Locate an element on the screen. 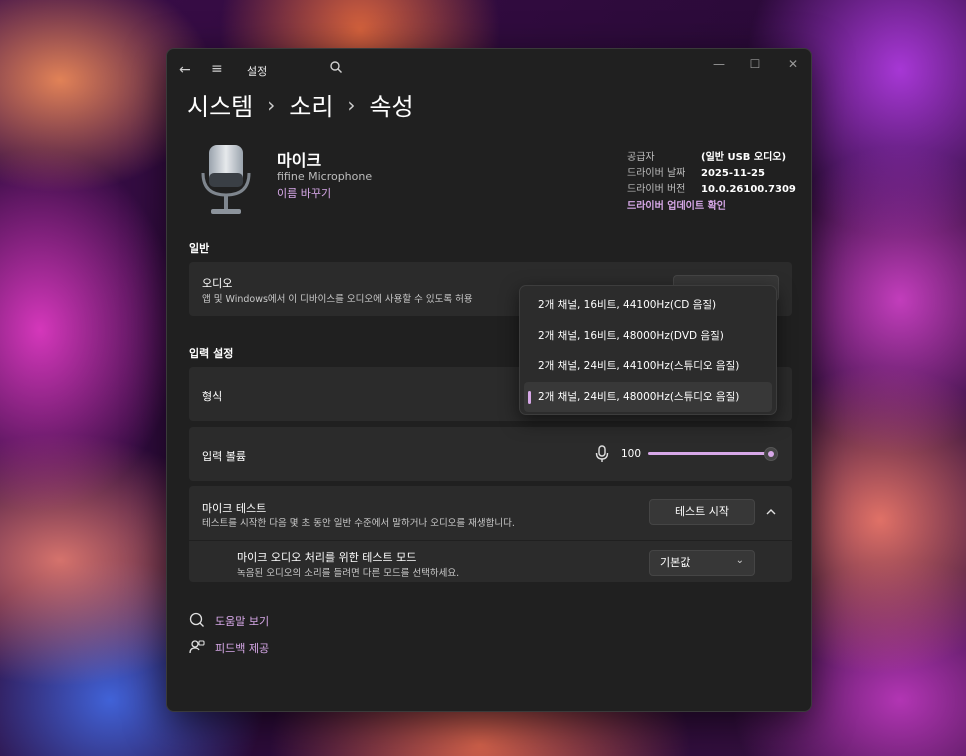  format-option: 2개 채널, 16비트, 44100Hz(CD 음질) is located at coordinates (648, 305).